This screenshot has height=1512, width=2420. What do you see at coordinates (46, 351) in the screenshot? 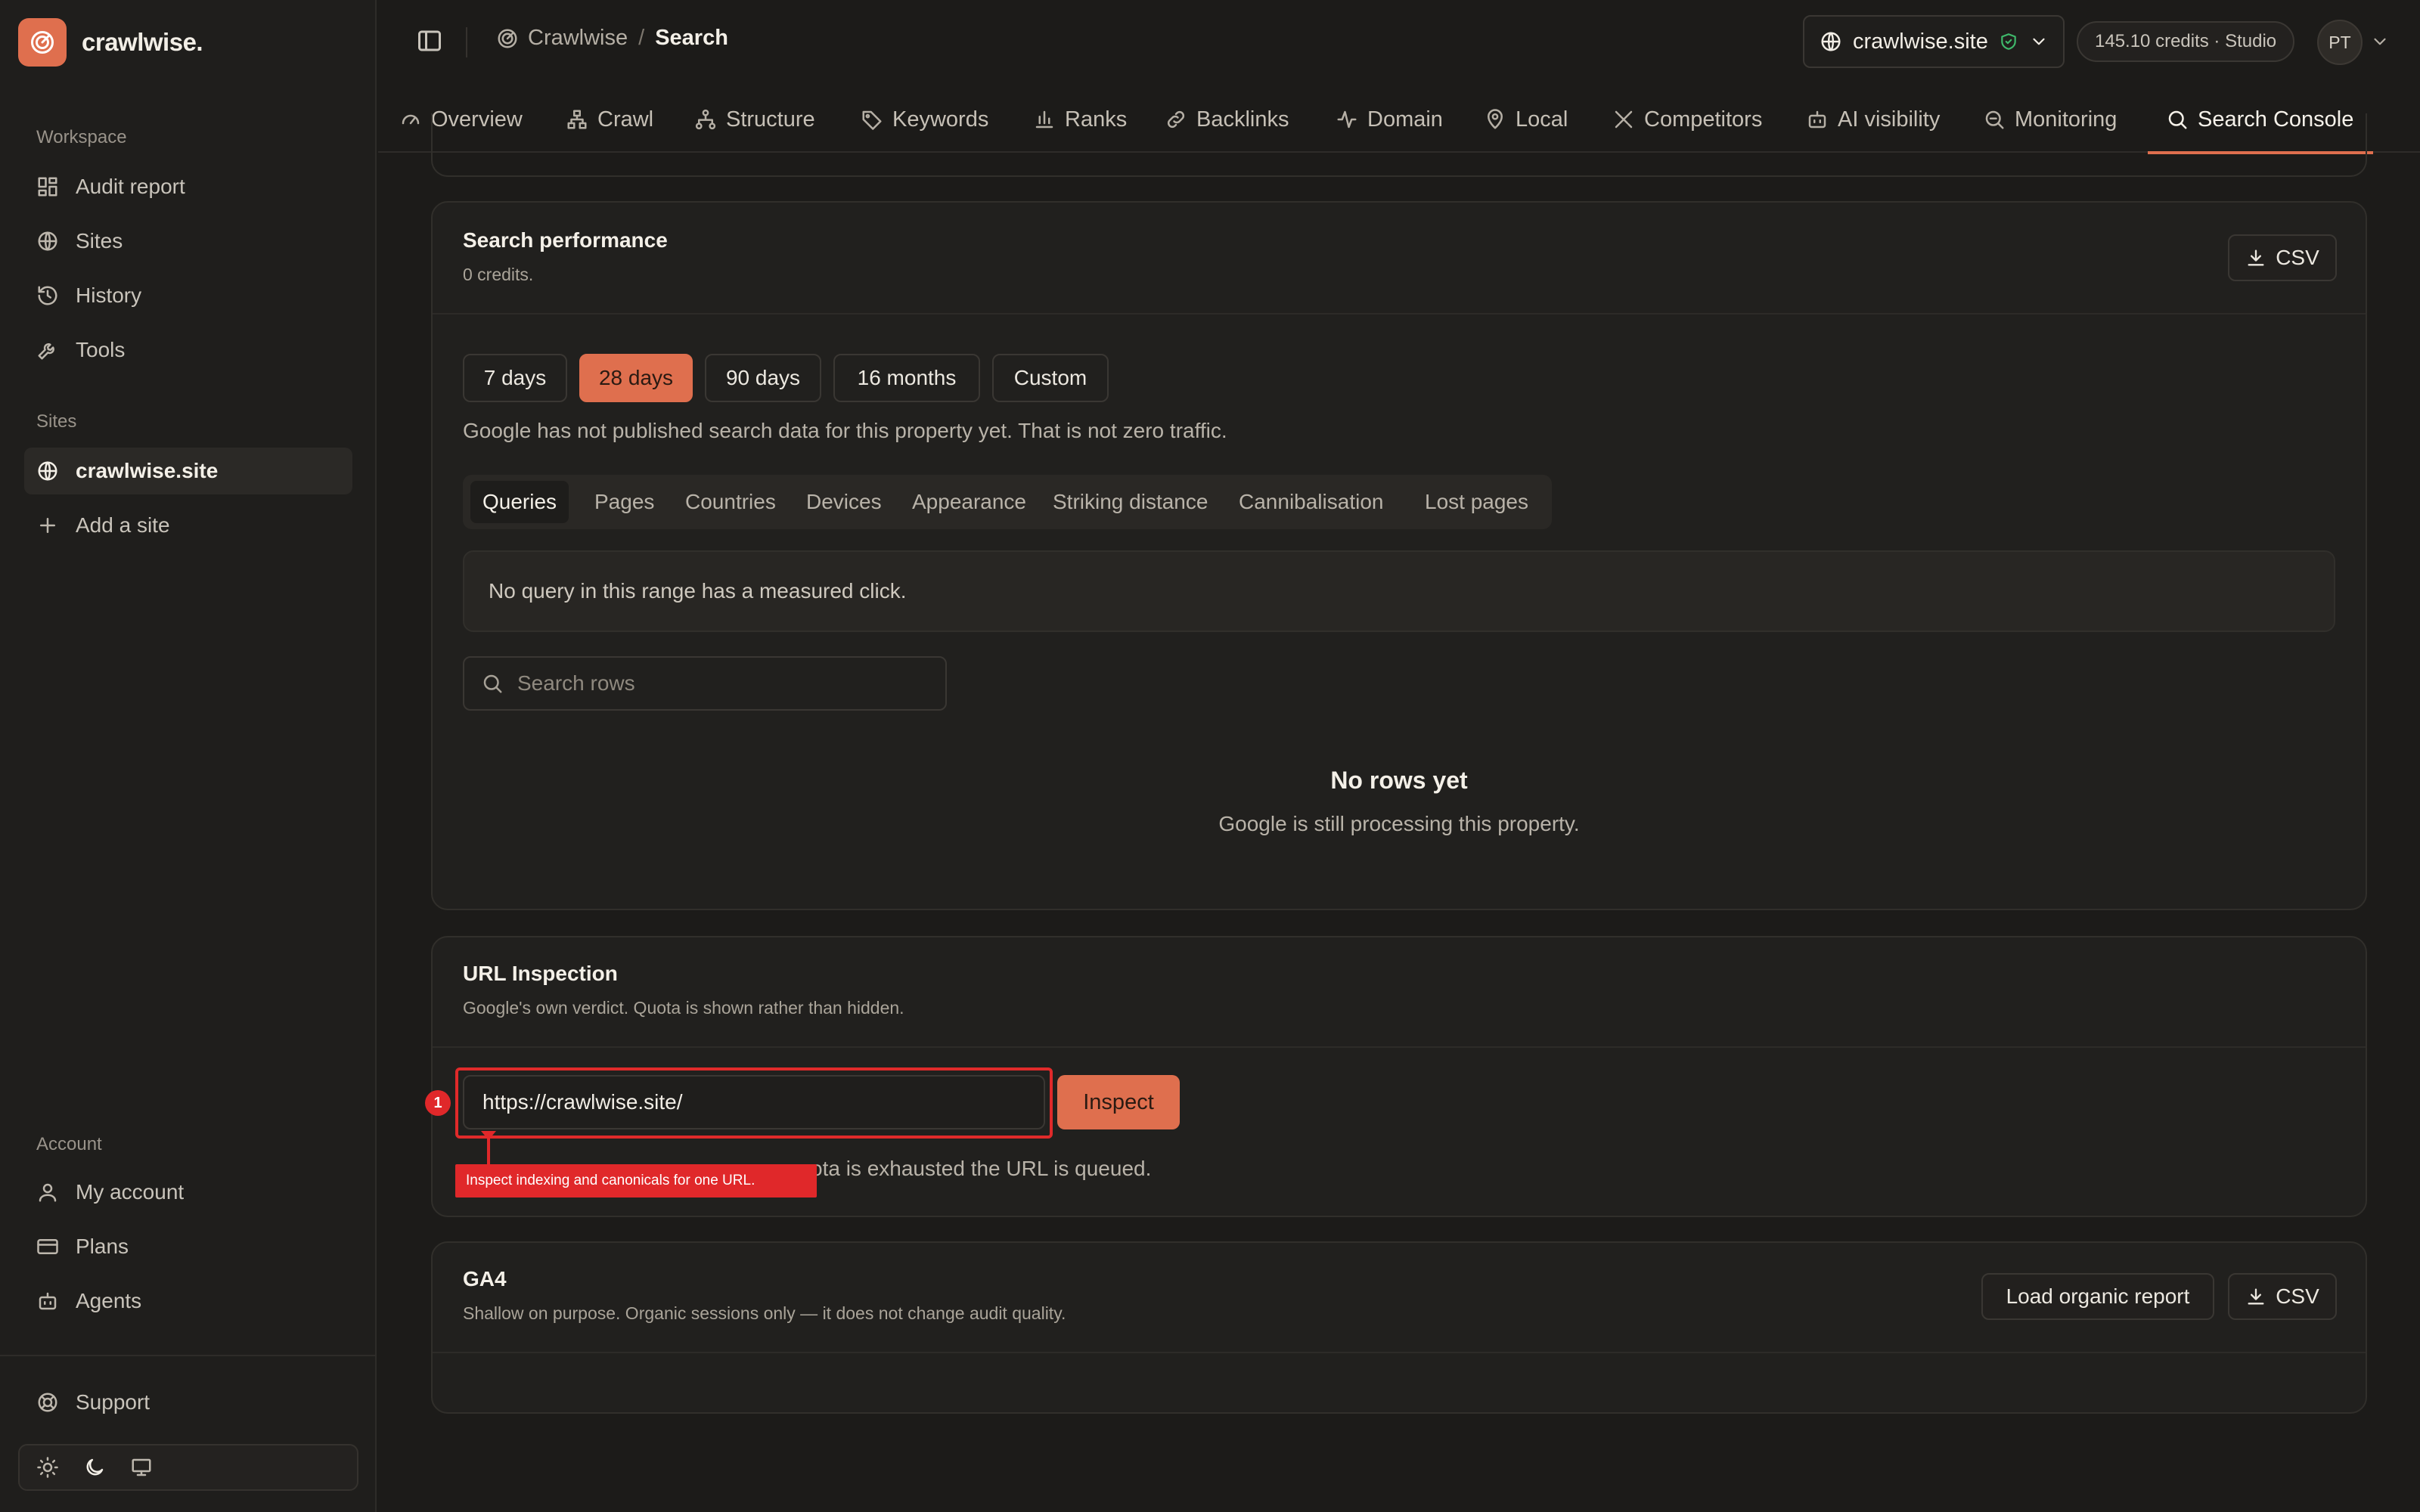
I see `wrench-icon` at bounding box center [46, 351].